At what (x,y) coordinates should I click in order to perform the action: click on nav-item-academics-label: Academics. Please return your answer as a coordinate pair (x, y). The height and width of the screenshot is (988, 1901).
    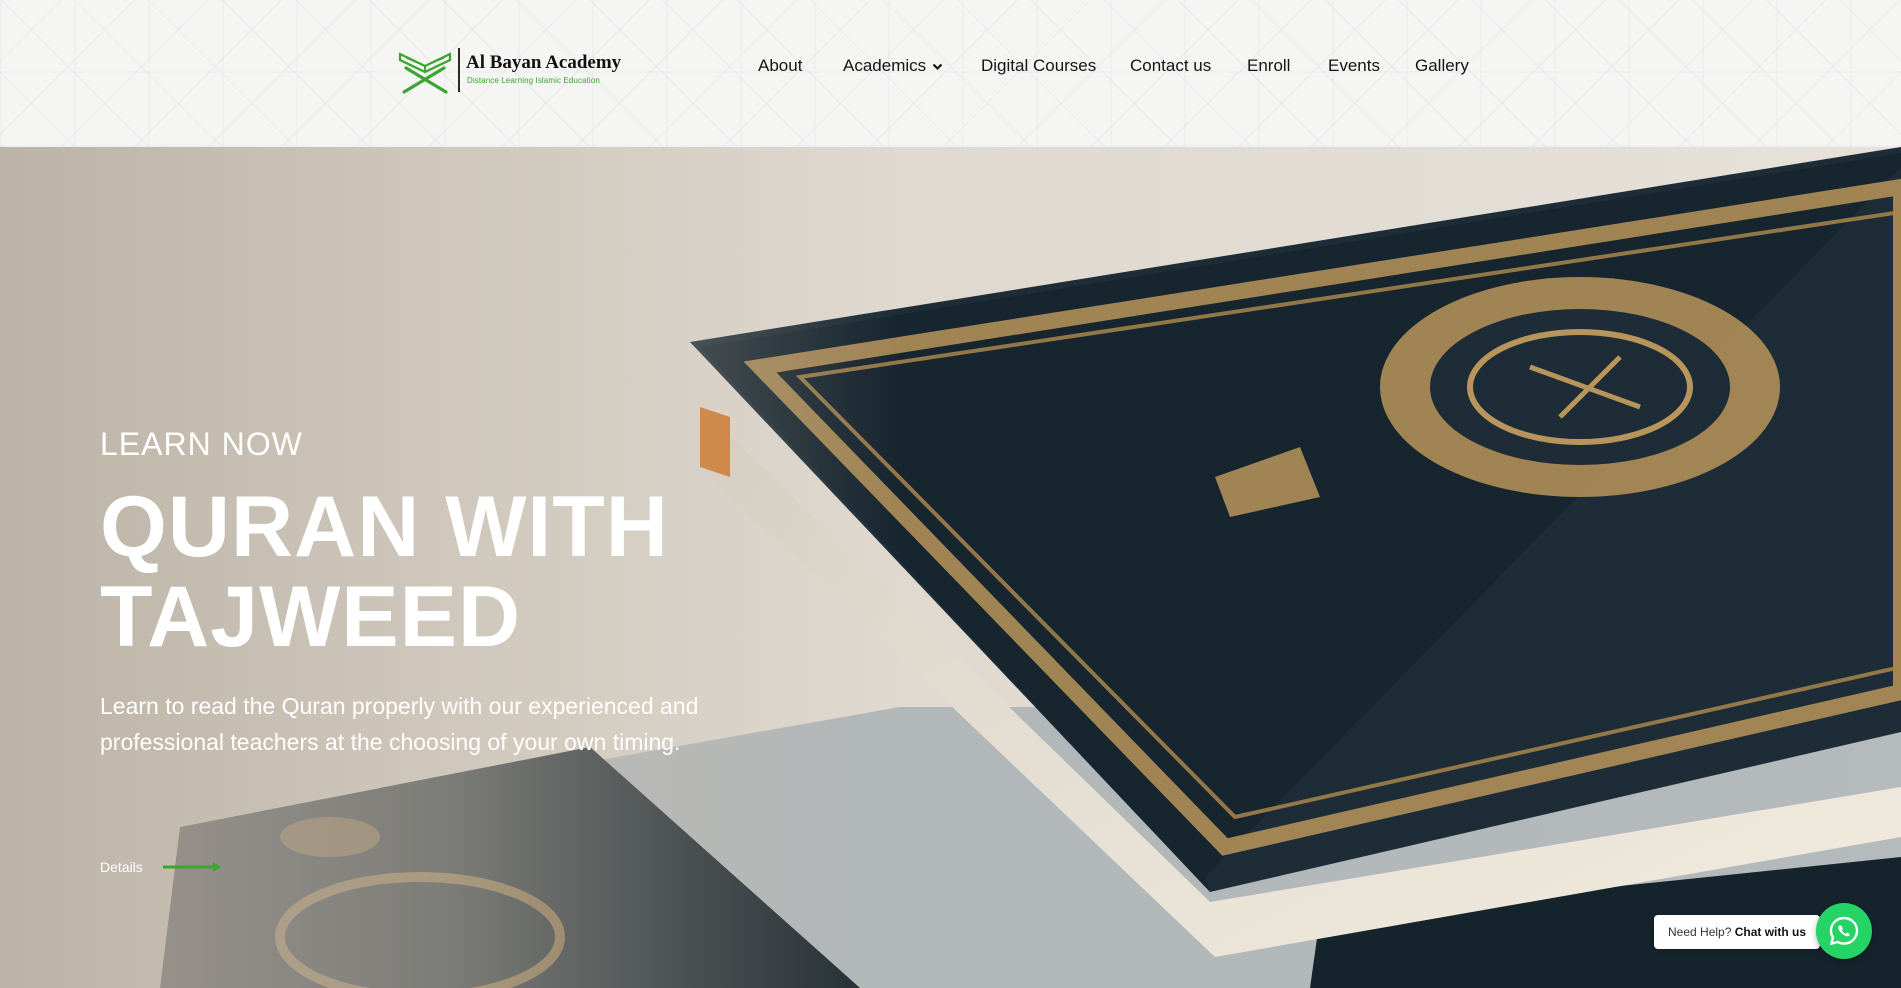
    Looking at the image, I should click on (885, 65).